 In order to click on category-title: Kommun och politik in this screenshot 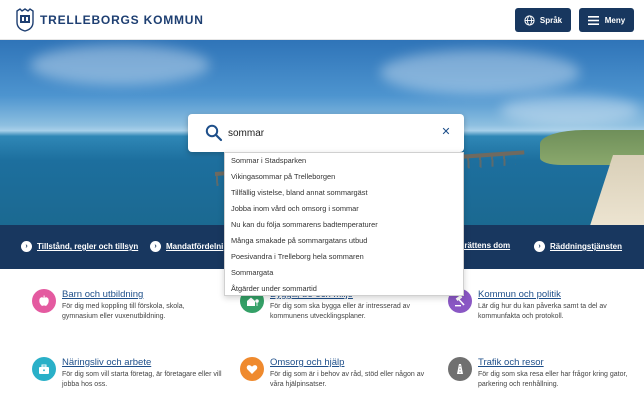, I will do `click(519, 294)`.